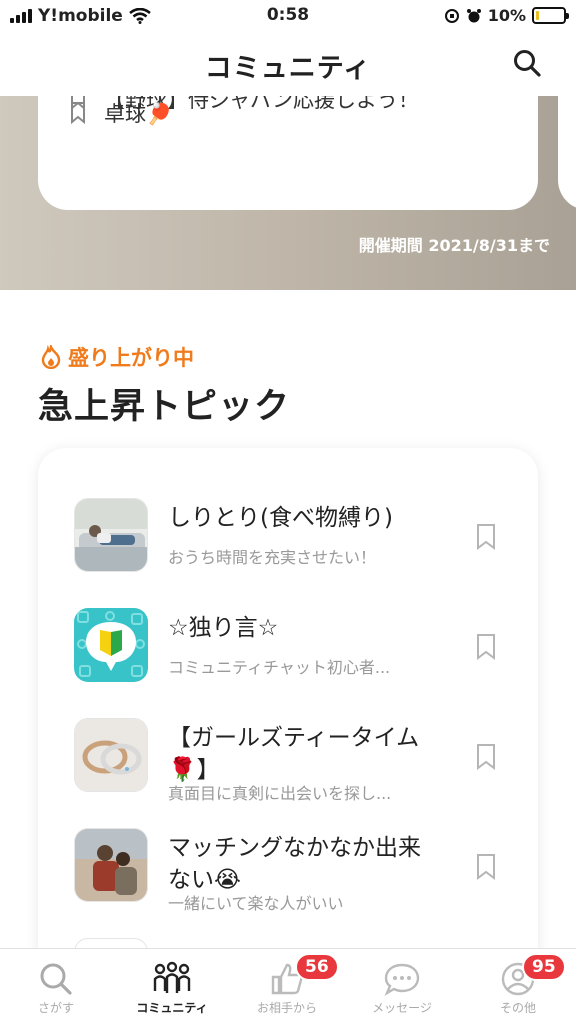 This screenshot has width=576, height=1024. I want to click on topic-thumbnail-beginner, so click(111, 645).